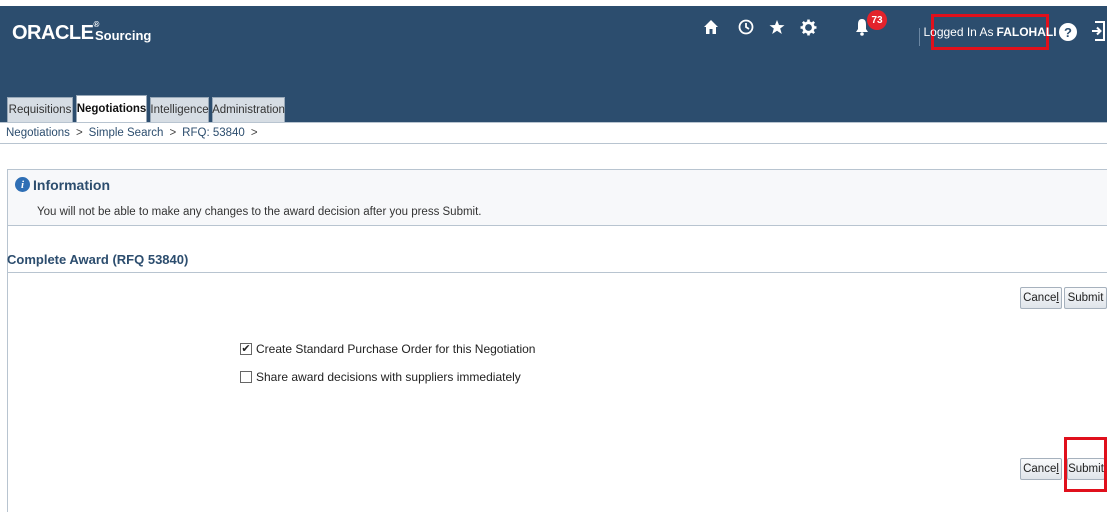 This screenshot has height=512, width=1107. Describe the element at coordinates (71, 185) in the screenshot. I see `information-title: Information` at that location.